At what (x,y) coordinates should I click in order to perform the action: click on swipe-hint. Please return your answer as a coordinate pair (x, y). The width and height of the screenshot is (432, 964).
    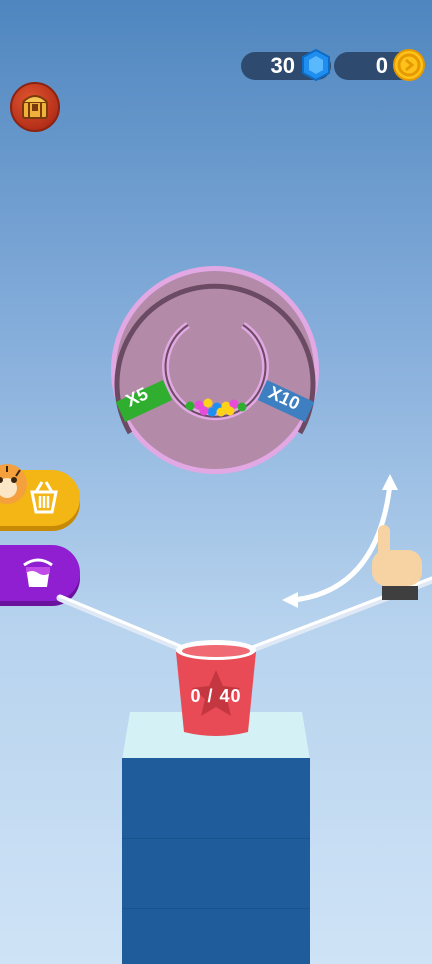
    Looking at the image, I should click on (352, 541).